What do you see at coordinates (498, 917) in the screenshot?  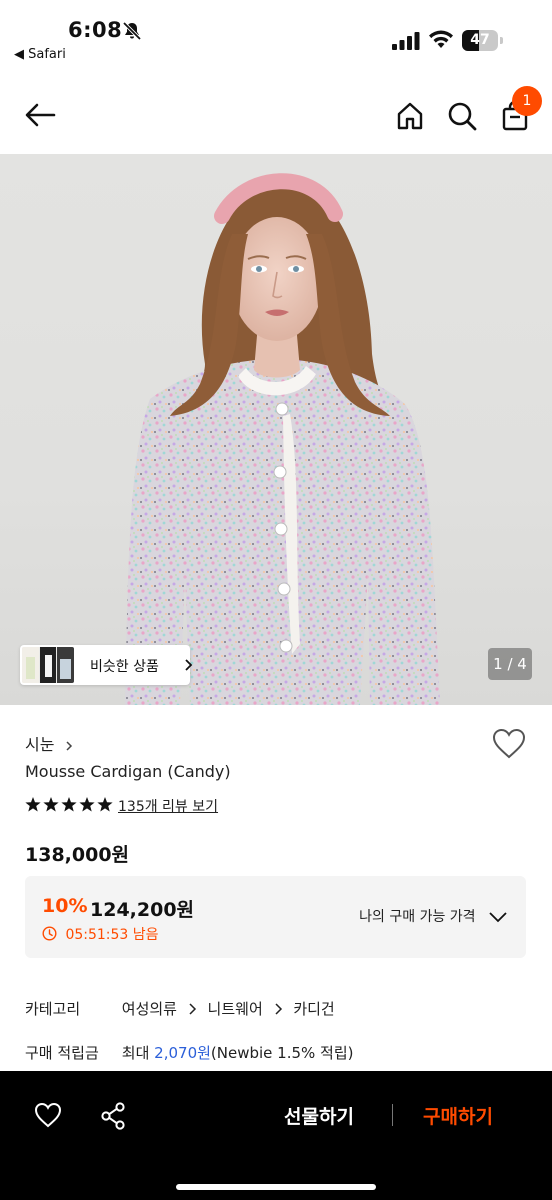 I see `chevron-down-icon` at bounding box center [498, 917].